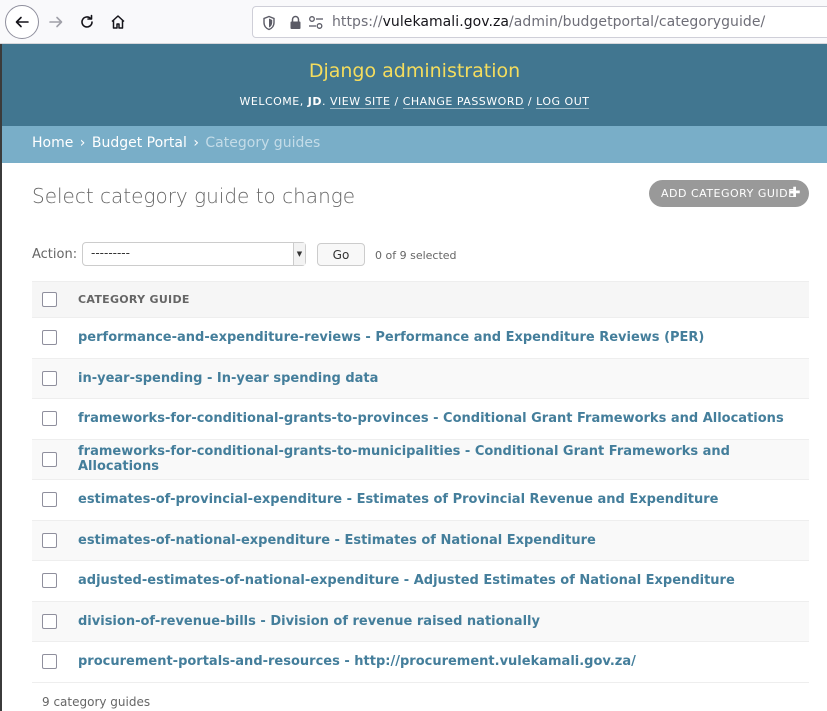 This screenshot has height=711, width=827. What do you see at coordinates (443, 299) in the screenshot?
I see `column-header-category-guide: CATEGORY GUIDE` at bounding box center [443, 299].